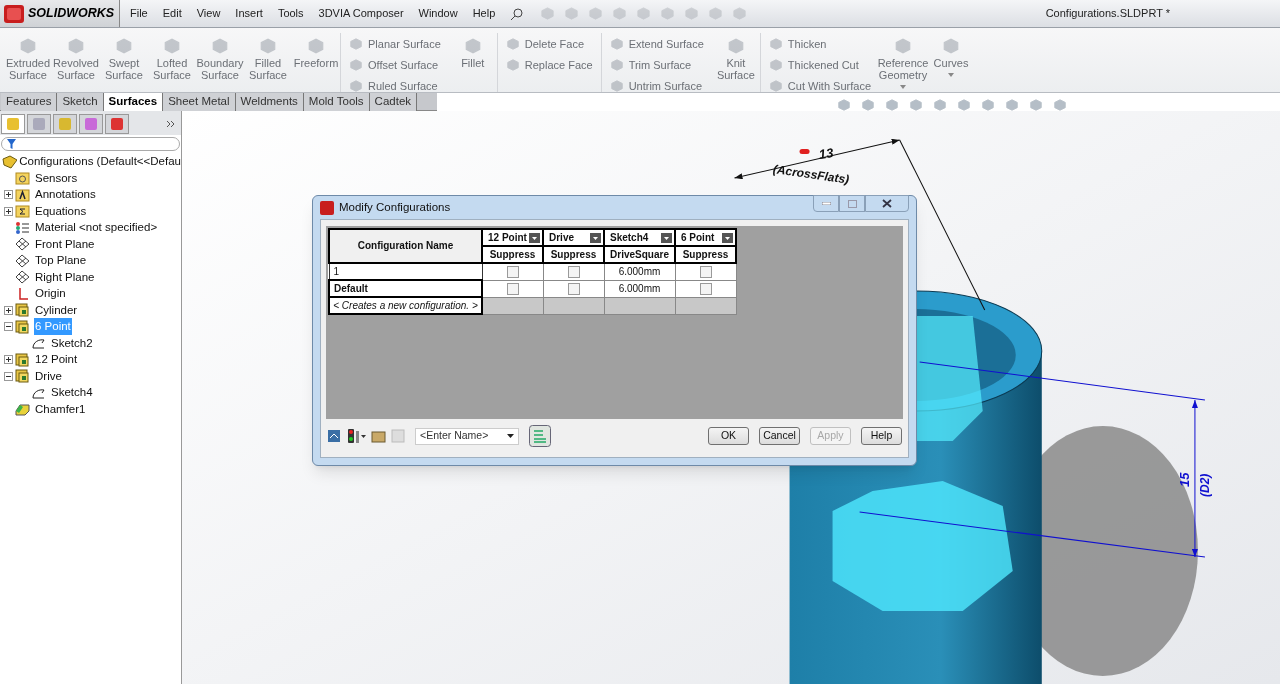 The image size is (1280, 684). I want to click on table-icon, so click(334, 436).